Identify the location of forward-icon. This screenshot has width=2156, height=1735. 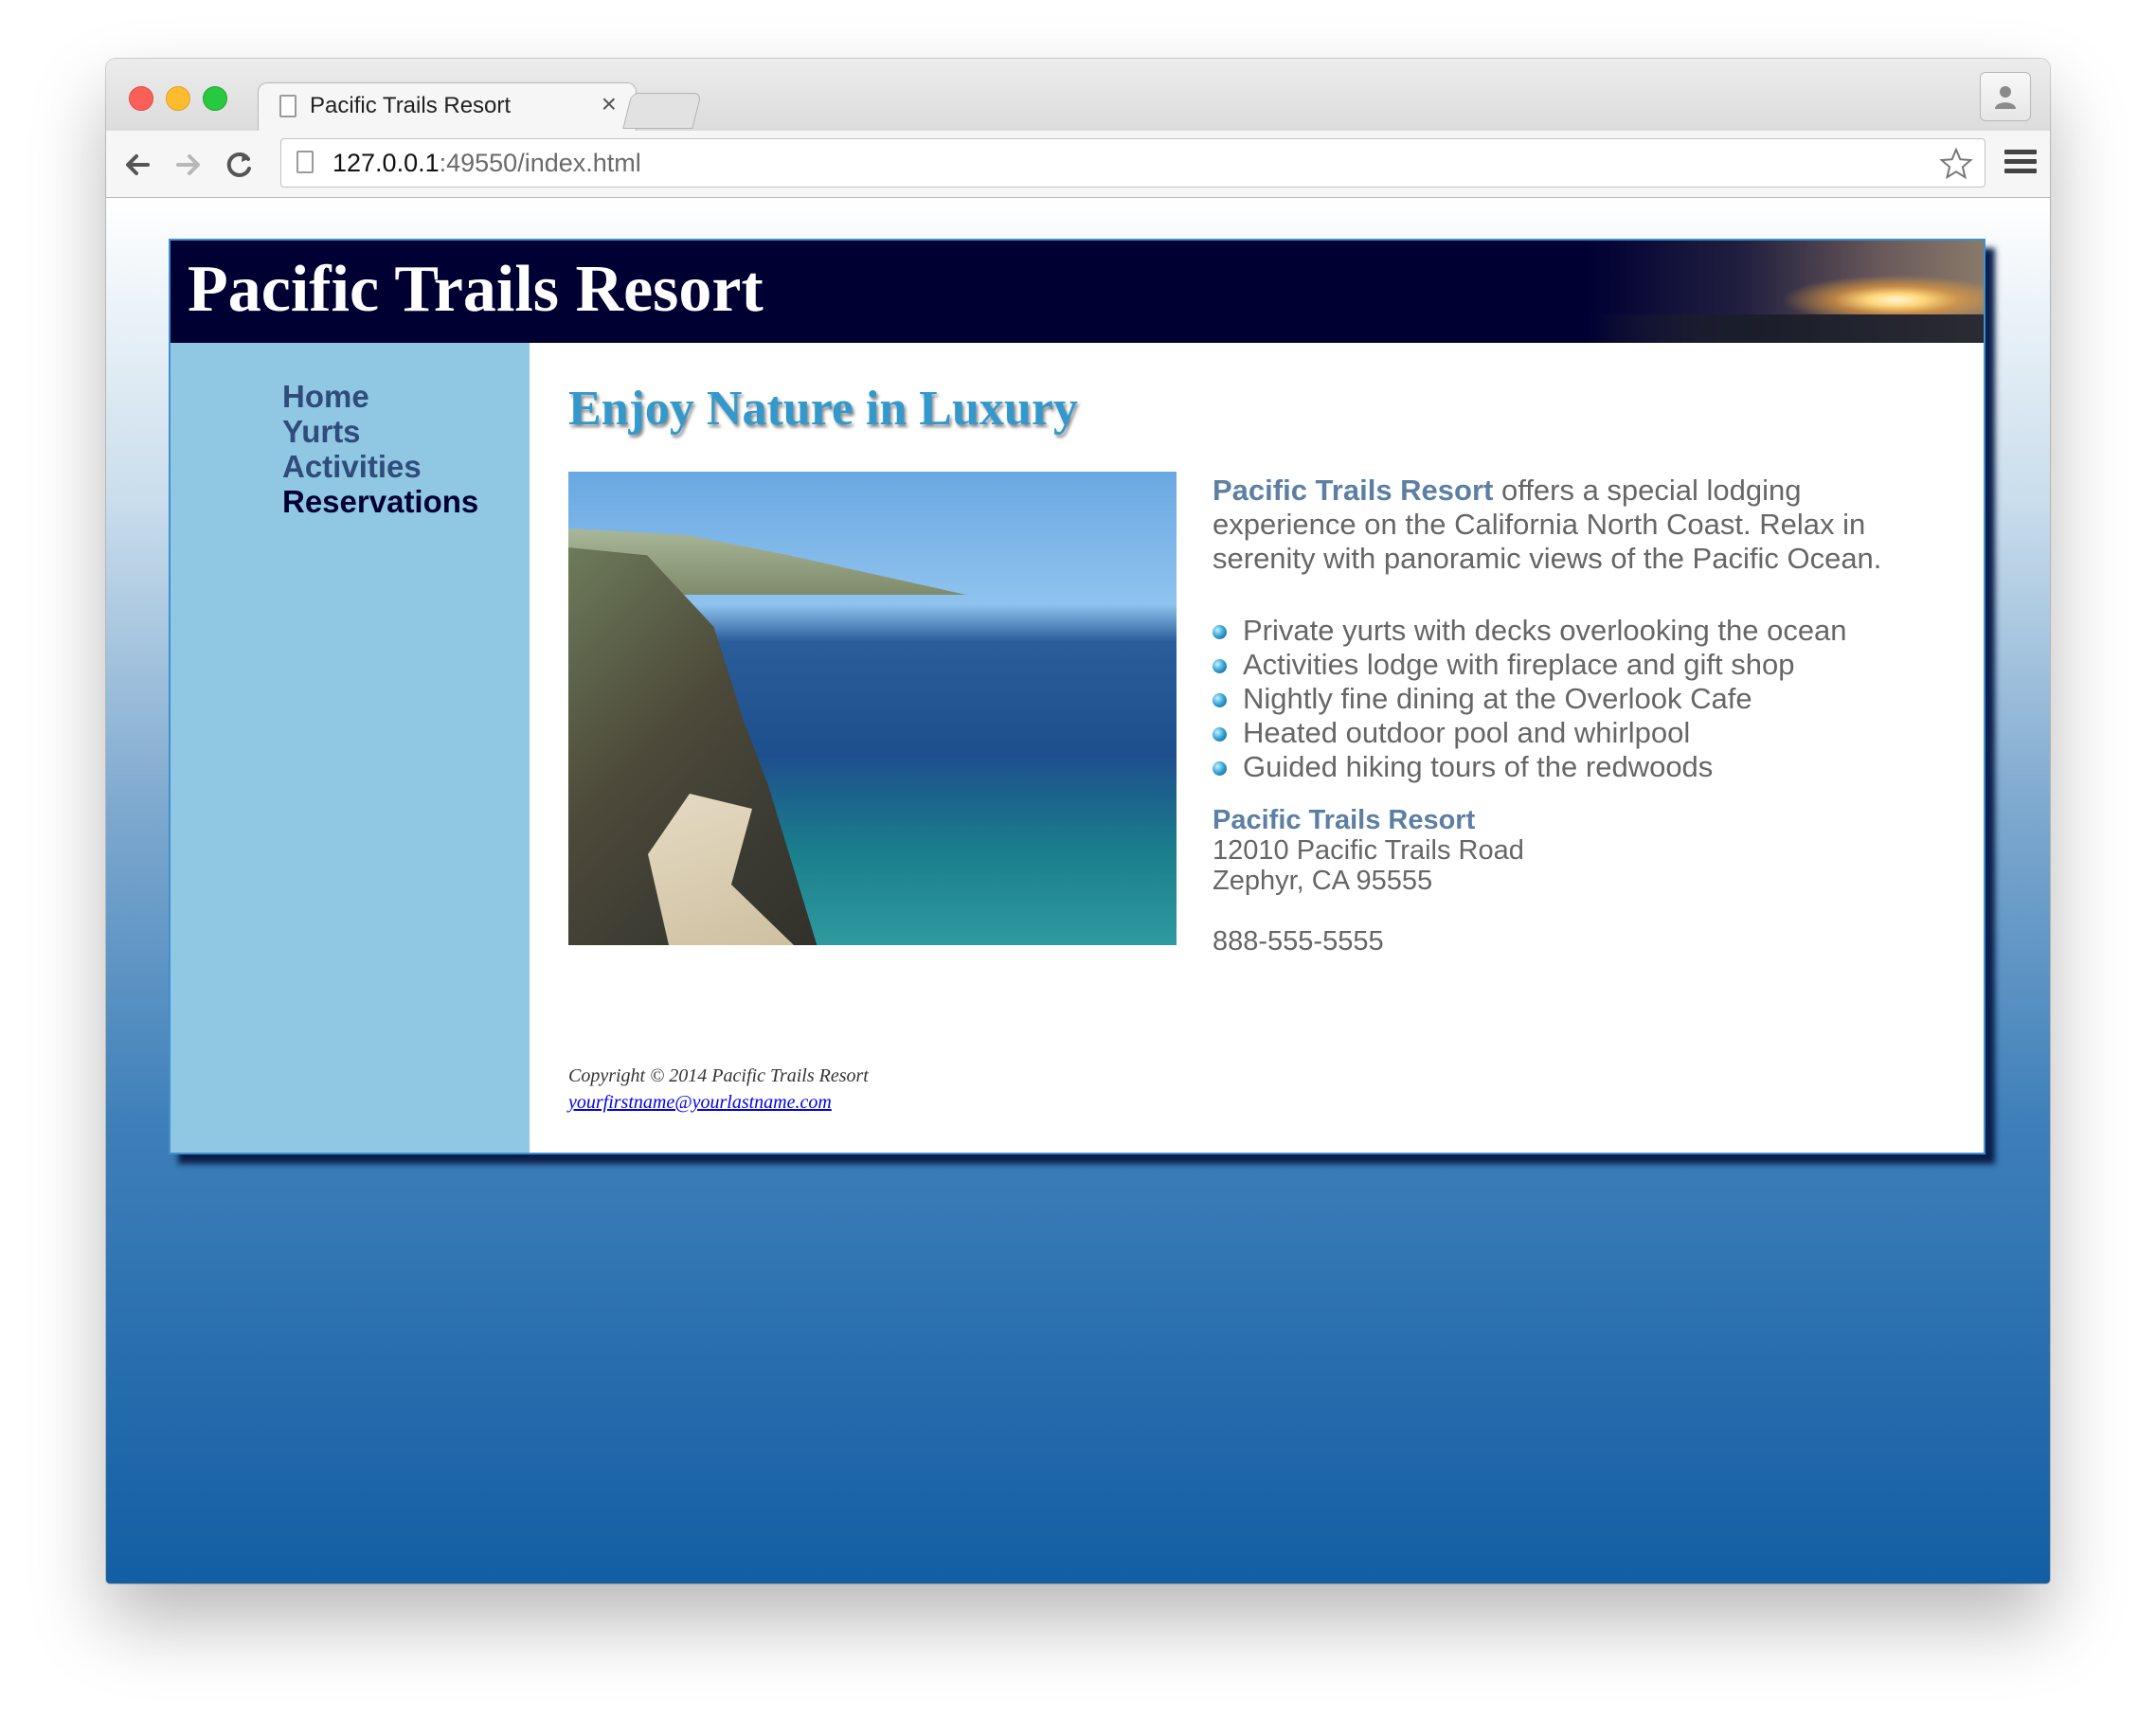
(188, 165).